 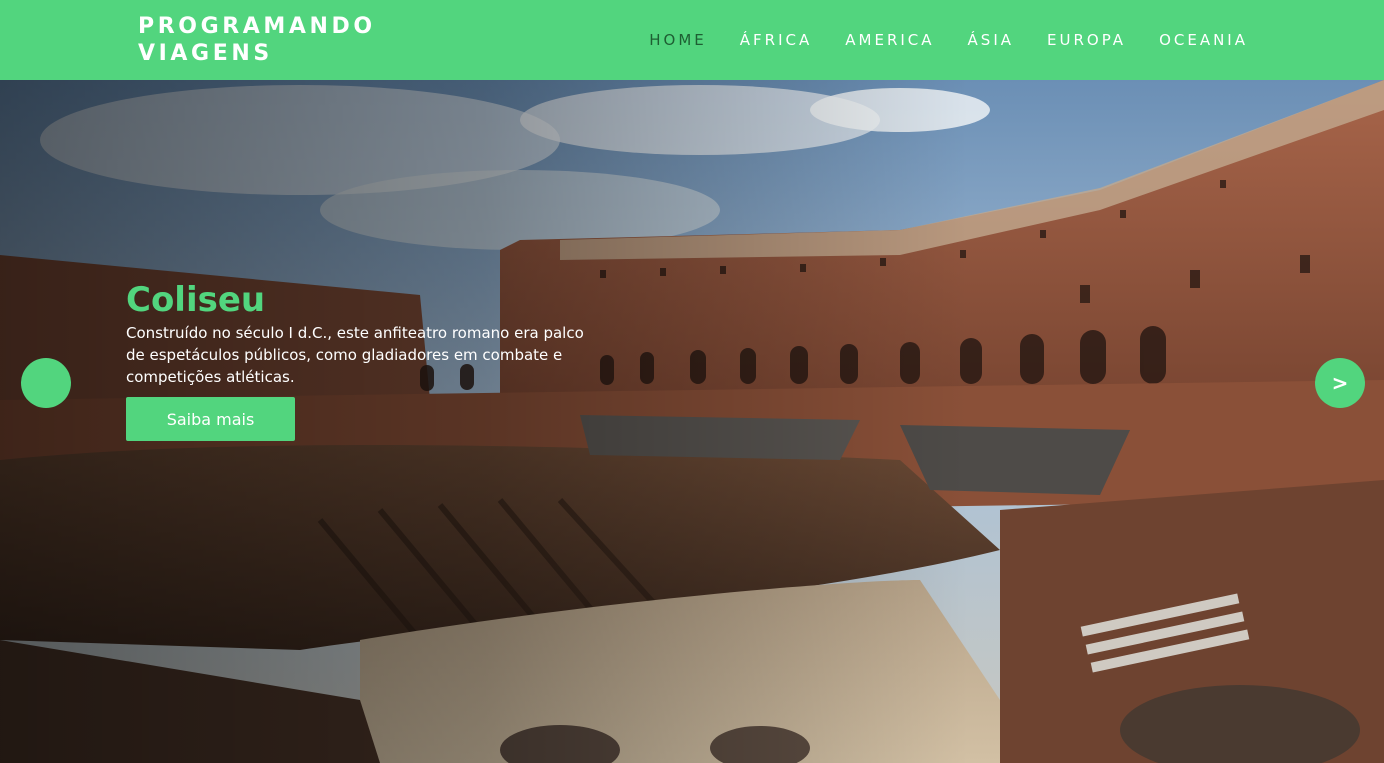 I want to click on slide-title: Coliseu, so click(x=196, y=300).